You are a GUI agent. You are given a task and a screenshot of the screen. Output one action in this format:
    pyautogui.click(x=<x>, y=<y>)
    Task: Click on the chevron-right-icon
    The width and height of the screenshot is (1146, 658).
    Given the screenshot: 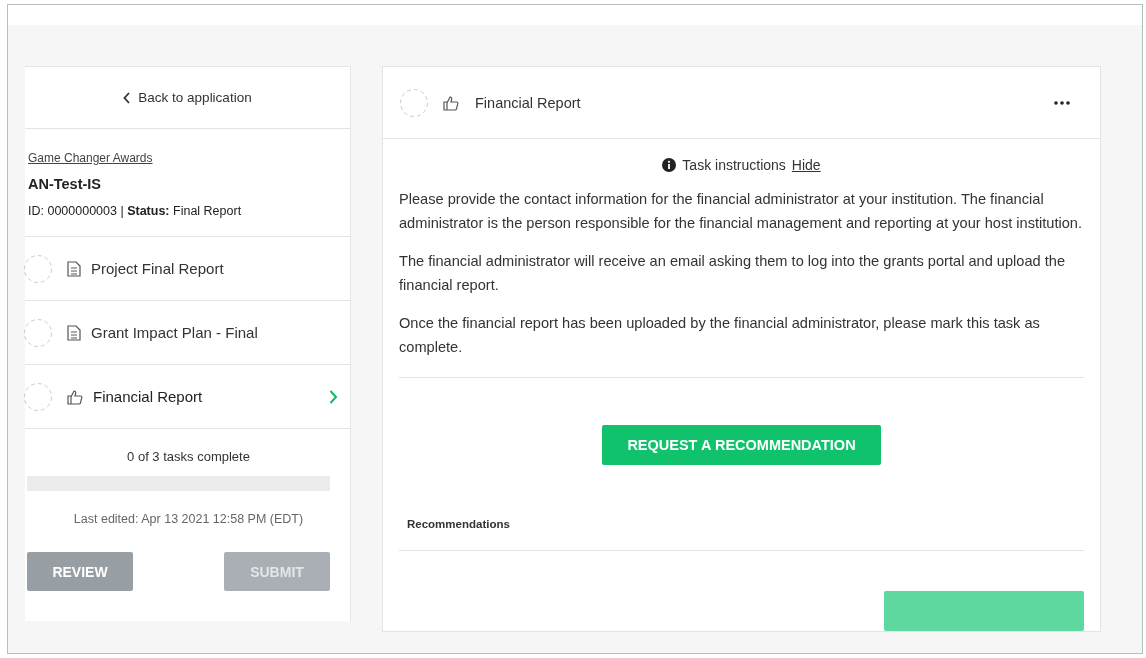 What is the action you would take?
    pyautogui.click(x=333, y=396)
    